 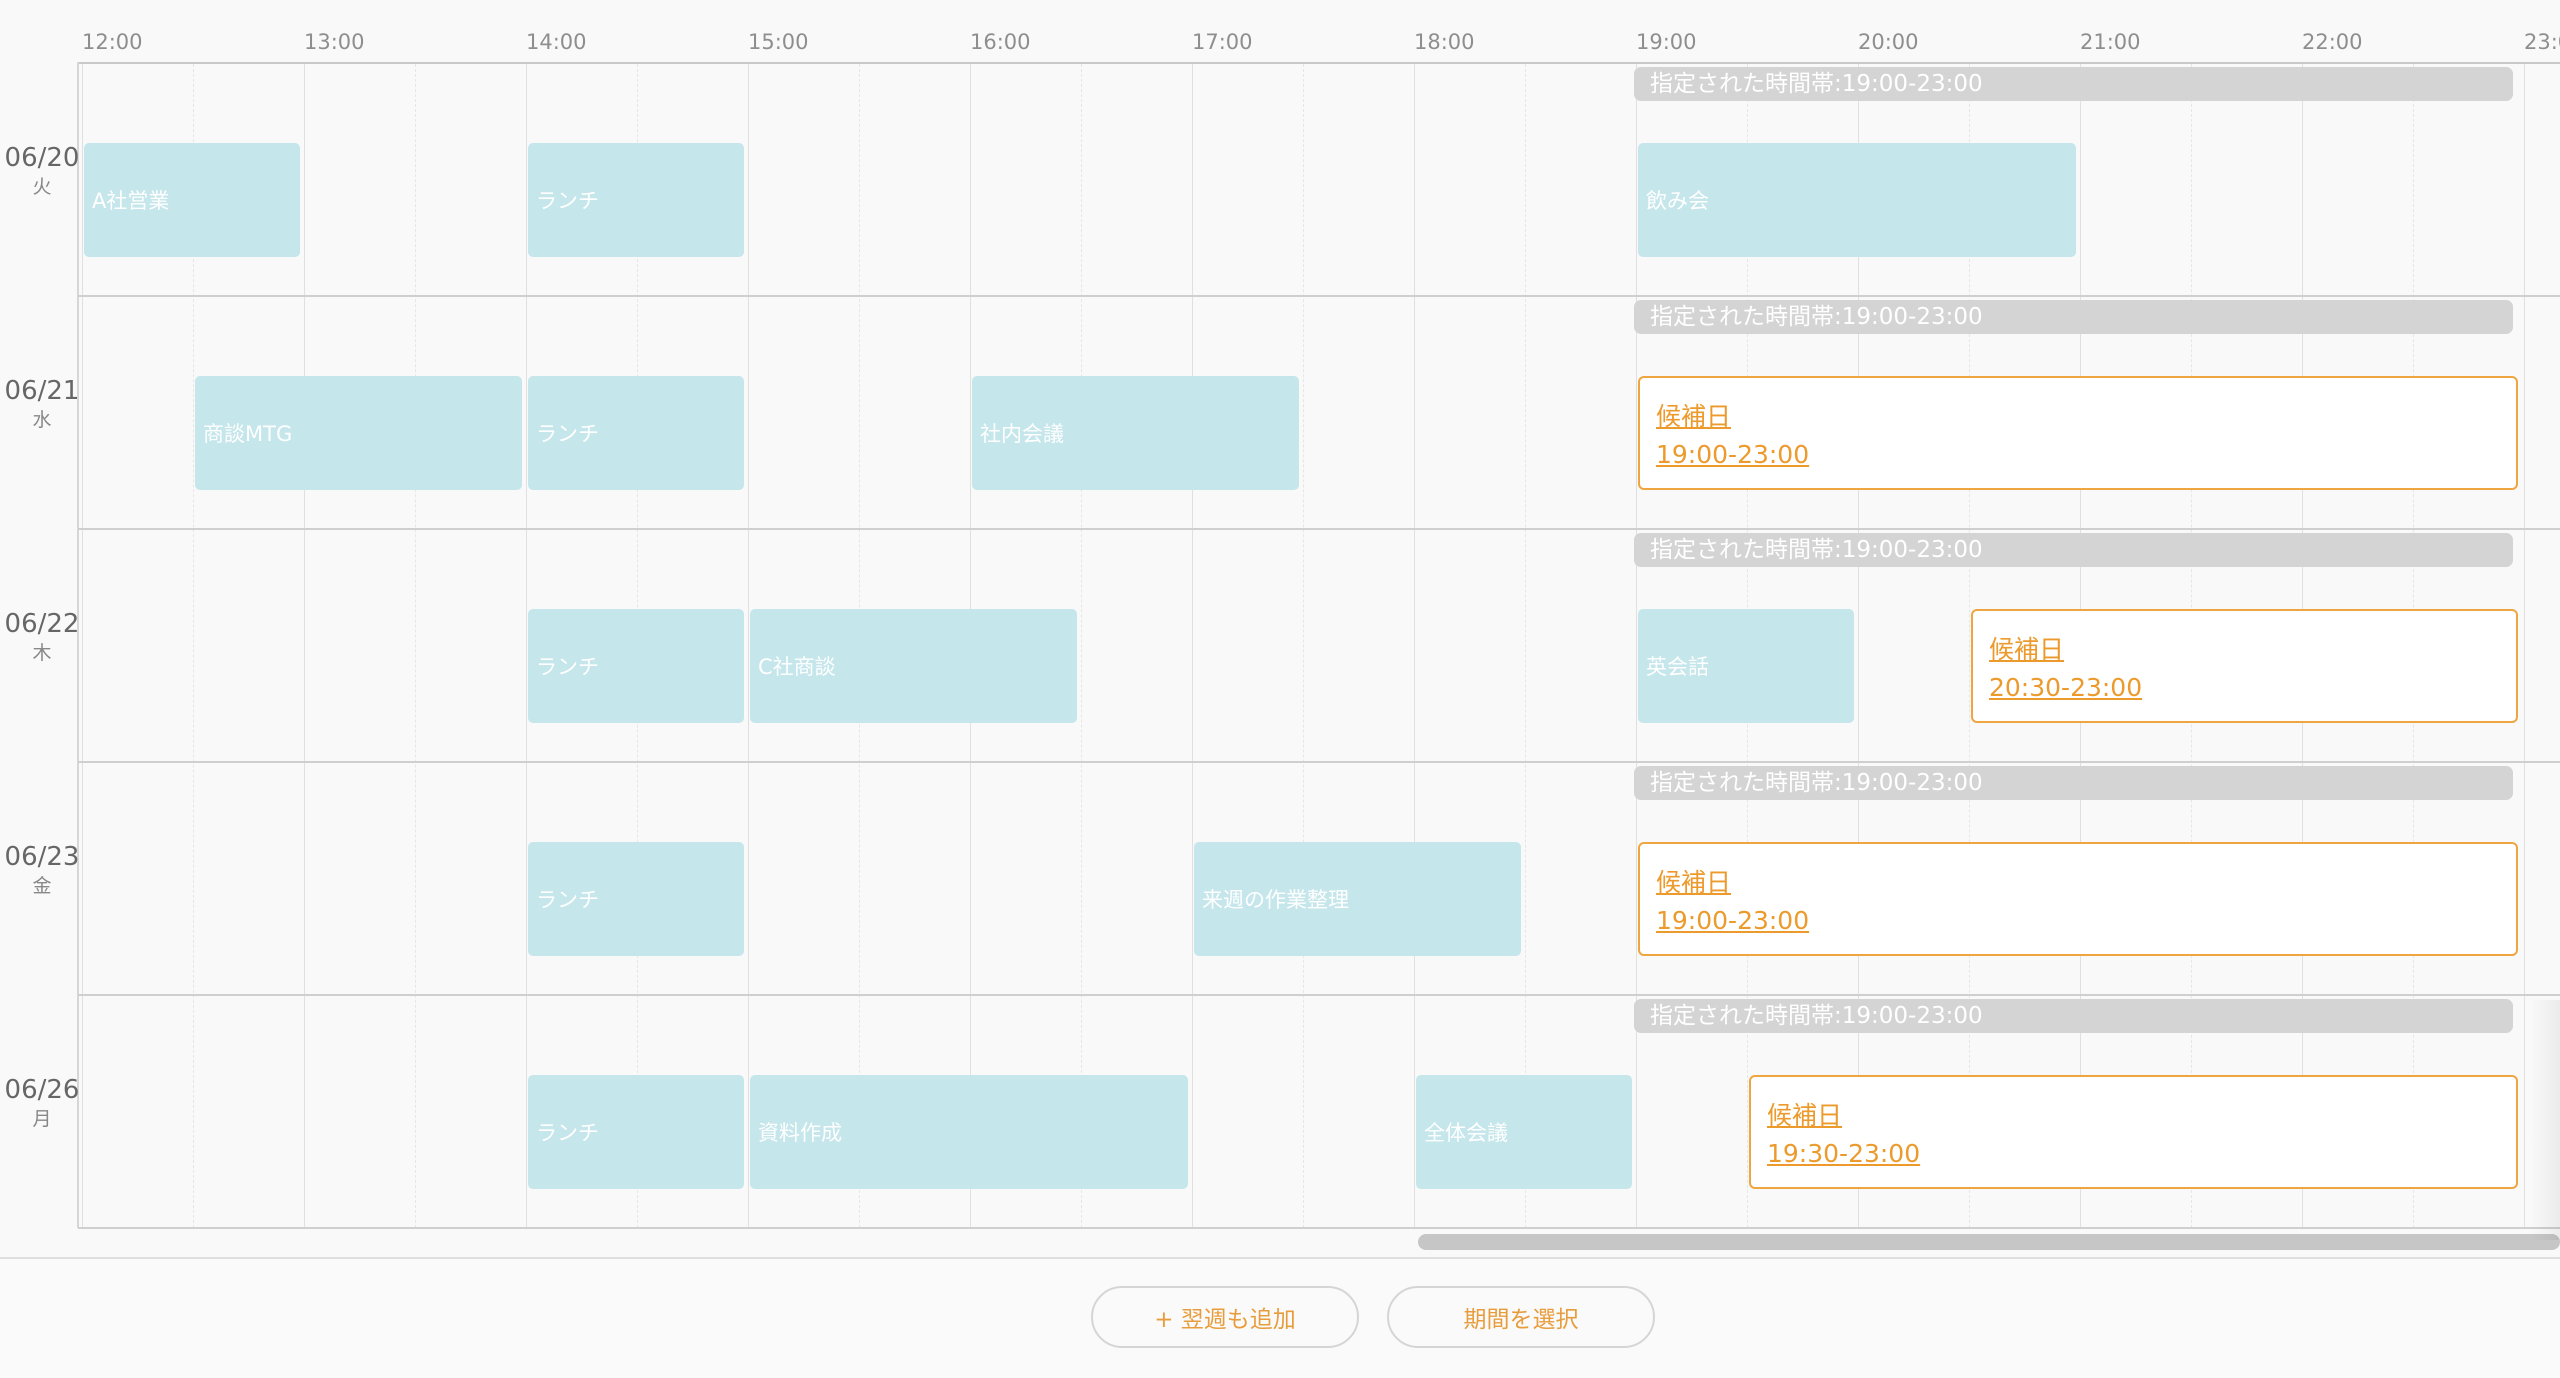 I want to click on candidate-time: 20:30-23:00, so click(x=2244, y=688).